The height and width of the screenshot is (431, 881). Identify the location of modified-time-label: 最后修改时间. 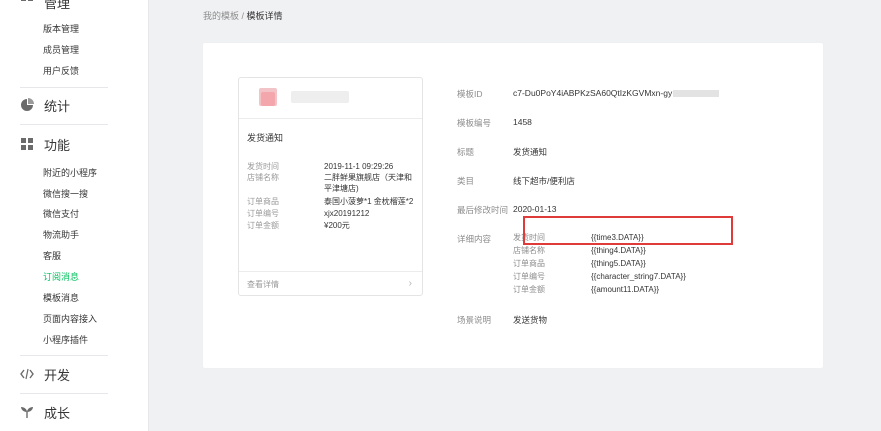
(483, 210).